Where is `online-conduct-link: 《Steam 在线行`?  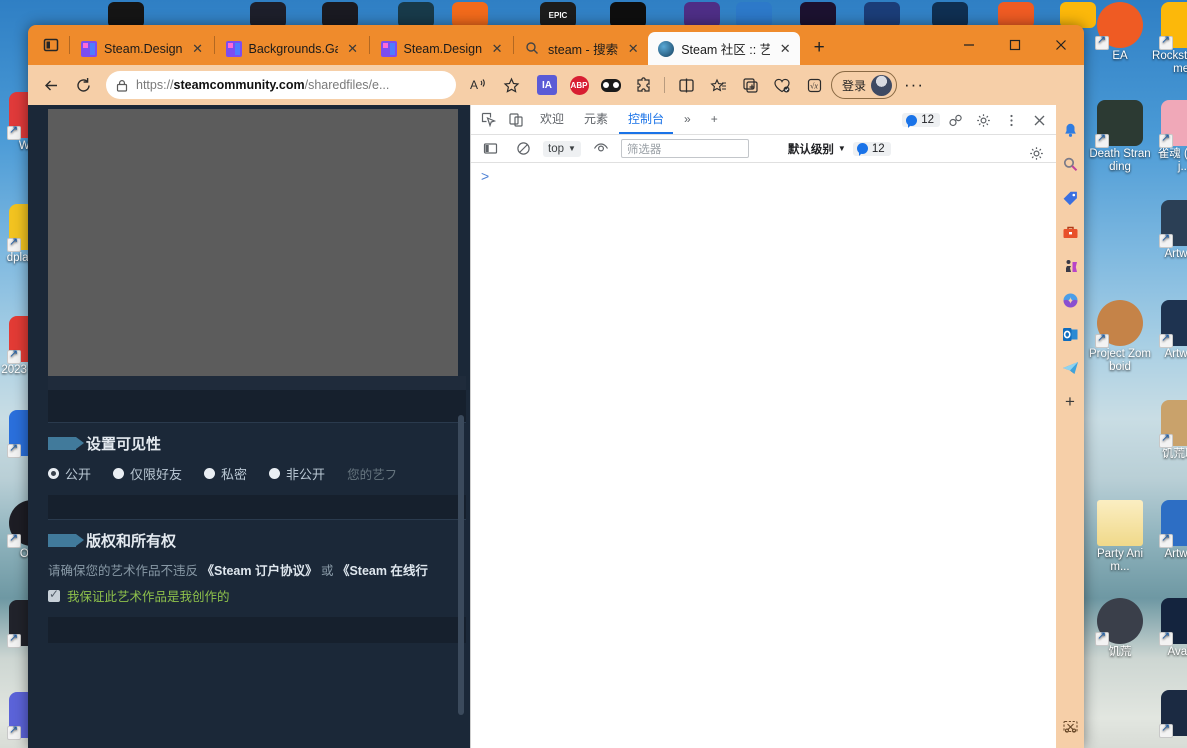 online-conduct-link: 《Steam 在线行 is located at coordinates (382, 571).